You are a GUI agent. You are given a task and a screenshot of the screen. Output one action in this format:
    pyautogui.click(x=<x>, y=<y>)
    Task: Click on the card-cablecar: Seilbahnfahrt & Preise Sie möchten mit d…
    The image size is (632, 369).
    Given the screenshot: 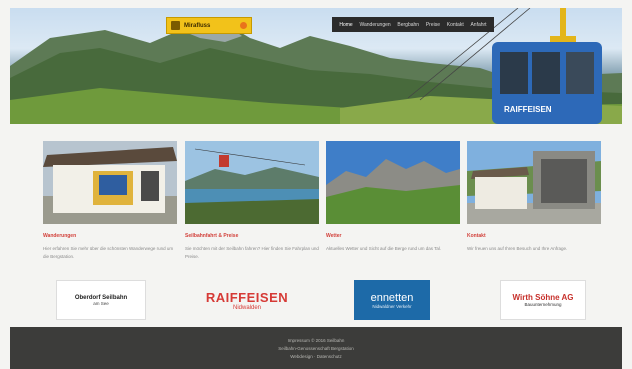 What is the action you would take?
    pyautogui.click(x=252, y=201)
    